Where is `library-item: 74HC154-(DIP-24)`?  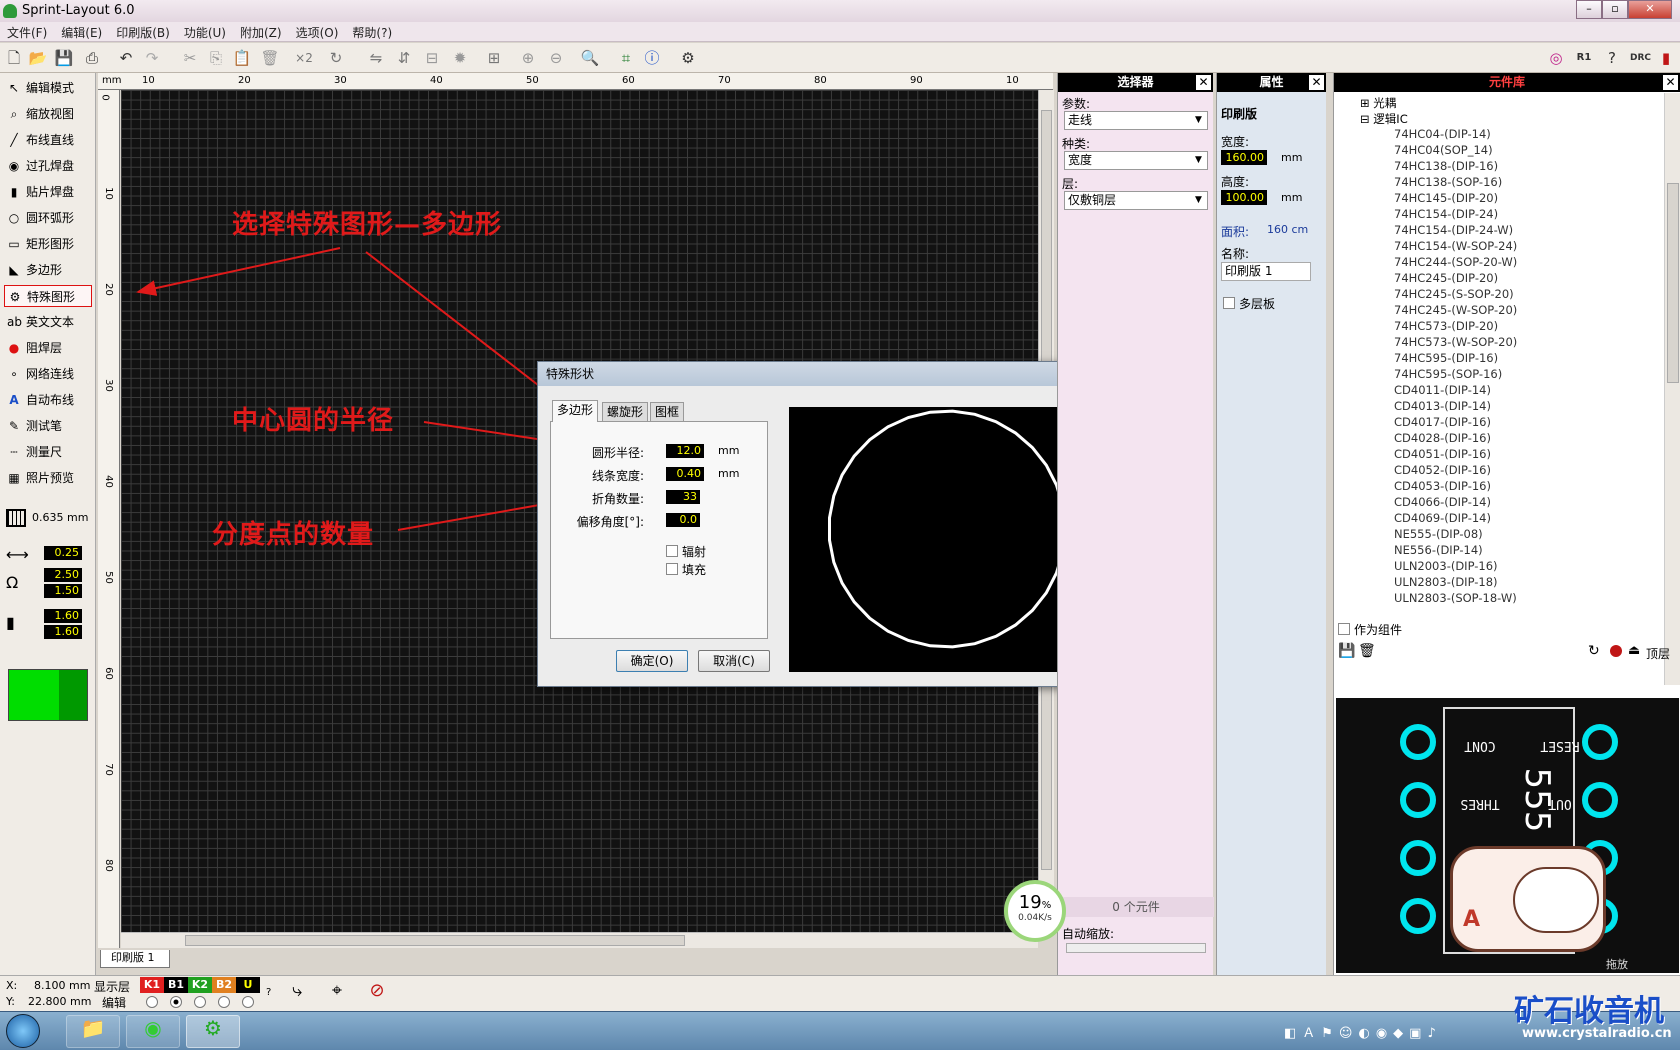
library-item: 74HC154-(DIP-24) is located at coordinates (1446, 214).